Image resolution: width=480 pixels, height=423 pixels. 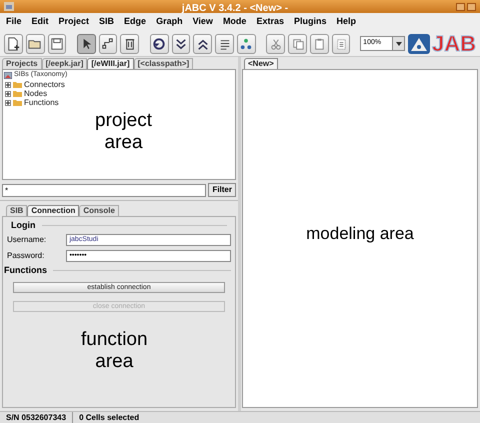 I want to click on tab: SIB, so click(x=17, y=210).